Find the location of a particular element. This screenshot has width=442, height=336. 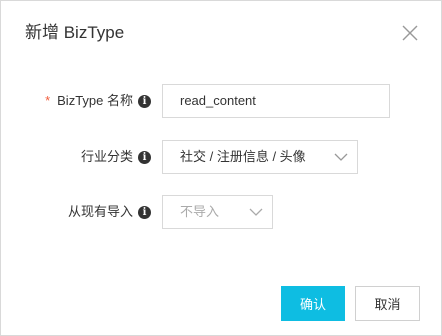

industry-row: 行业分类 i 社交 / 注册信息 / 头像 is located at coordinates (221, 157).